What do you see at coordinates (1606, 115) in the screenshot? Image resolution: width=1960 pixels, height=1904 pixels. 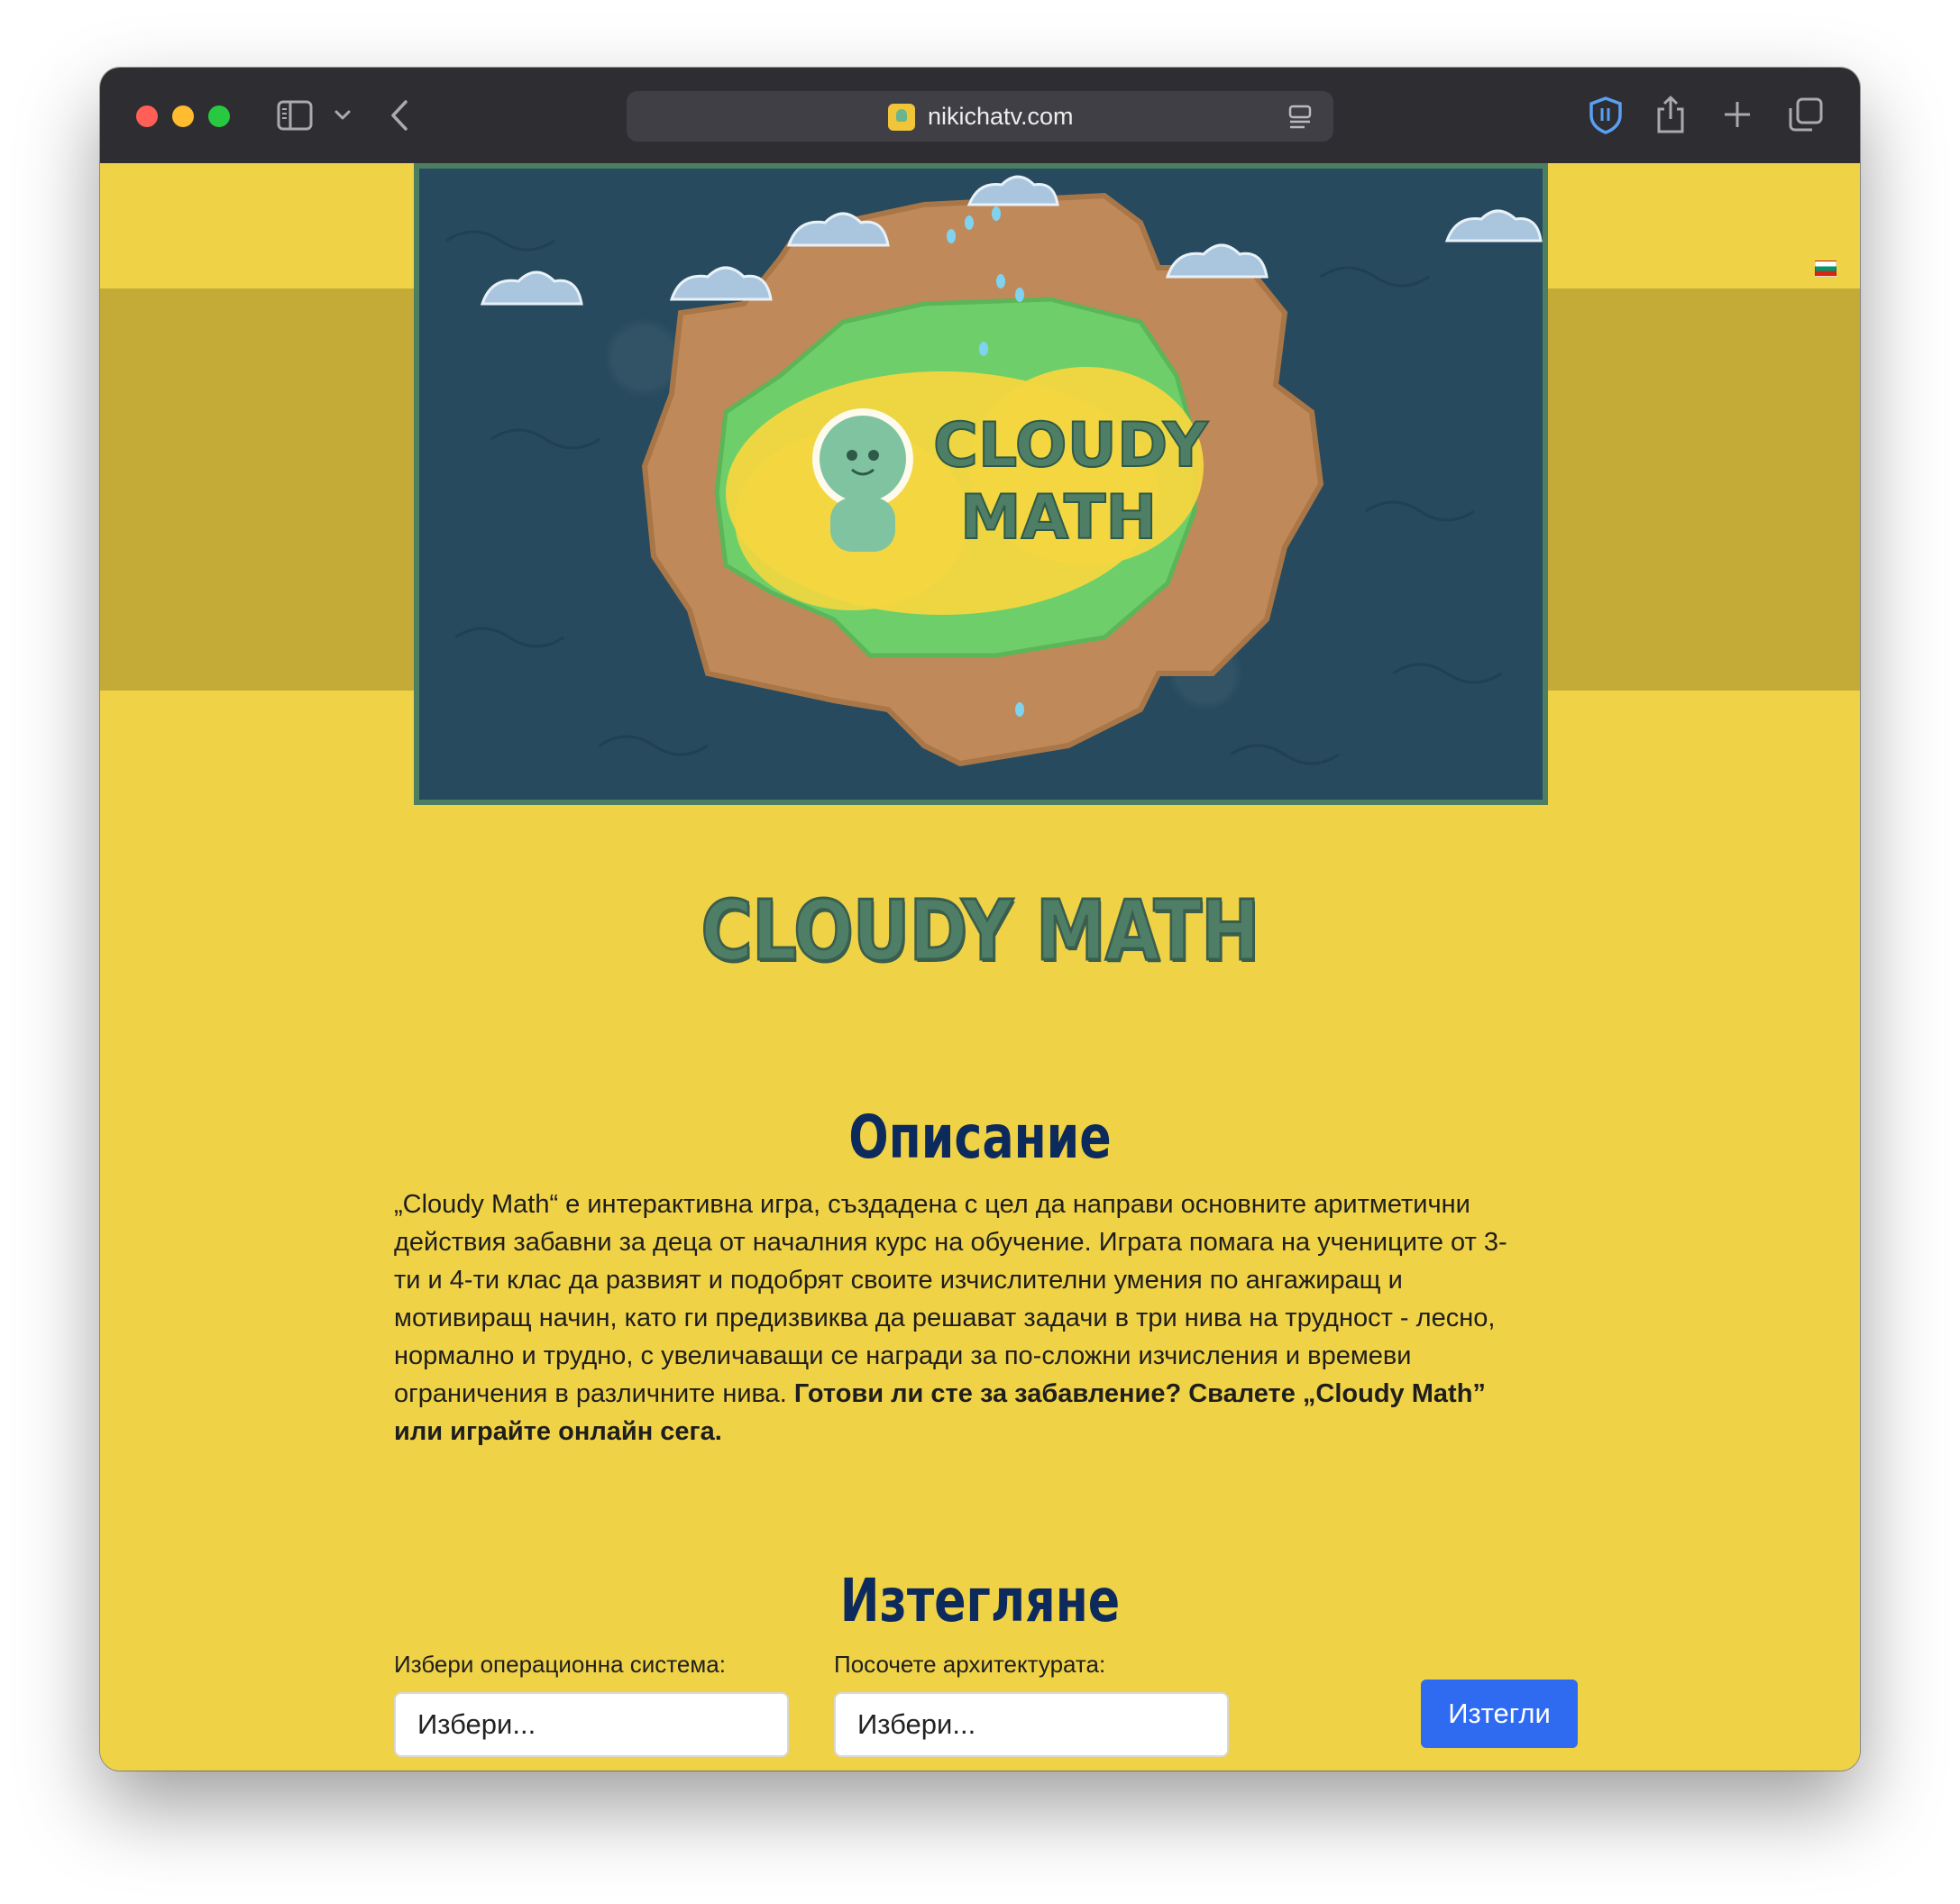 I see `privacy-shield-icon` at bounding box center [1606, 115].